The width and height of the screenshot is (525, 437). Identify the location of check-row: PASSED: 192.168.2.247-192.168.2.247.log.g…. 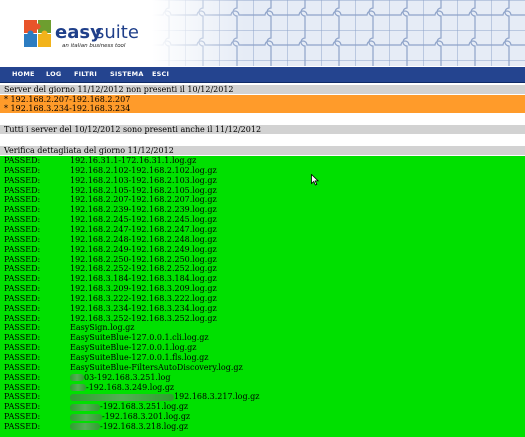
(262, 229).